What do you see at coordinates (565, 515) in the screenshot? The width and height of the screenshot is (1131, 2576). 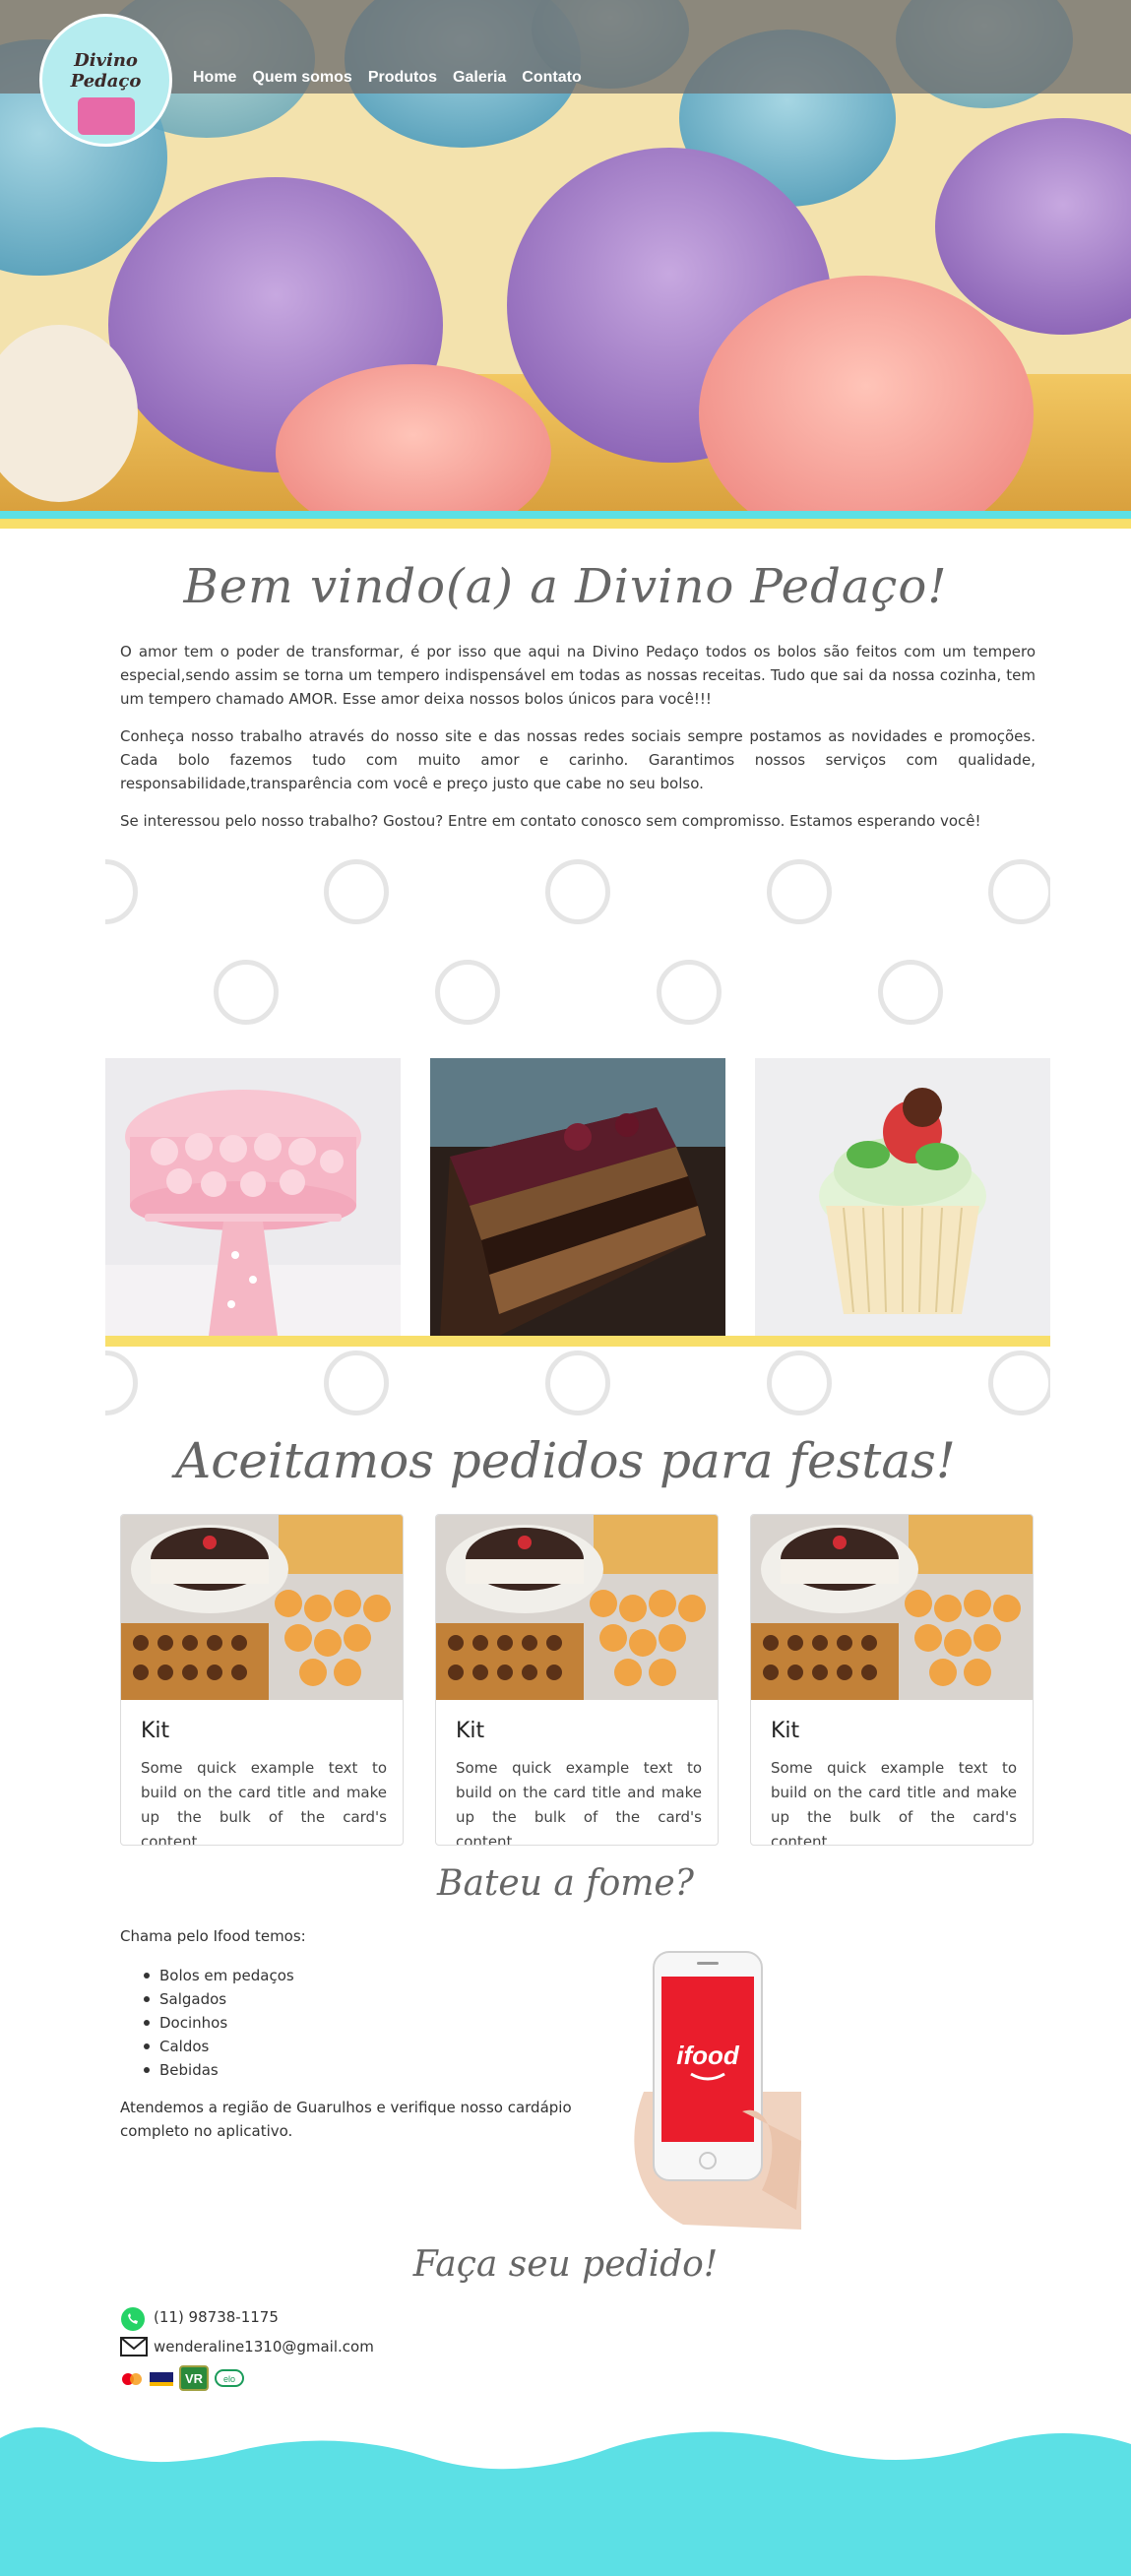 I see `divider-stripe-blue` at bounding box center [565, 515].